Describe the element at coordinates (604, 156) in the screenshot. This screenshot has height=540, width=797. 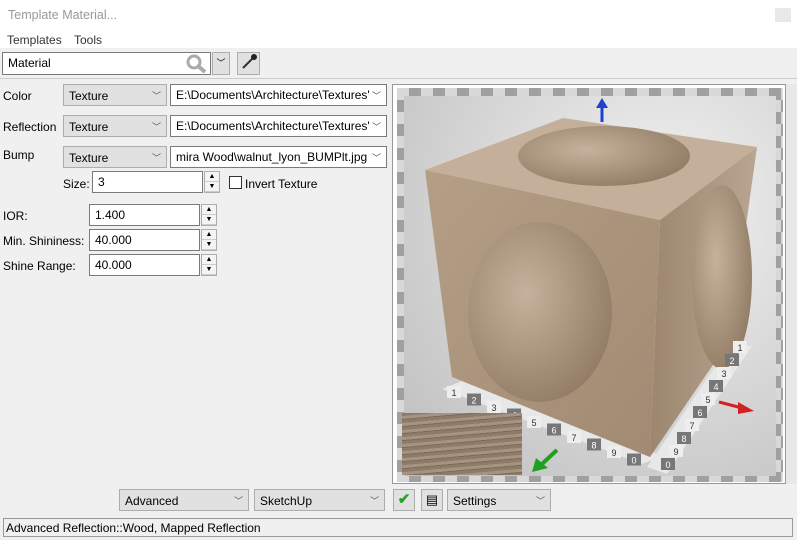
I see `top-sphere-cutout` at that location.